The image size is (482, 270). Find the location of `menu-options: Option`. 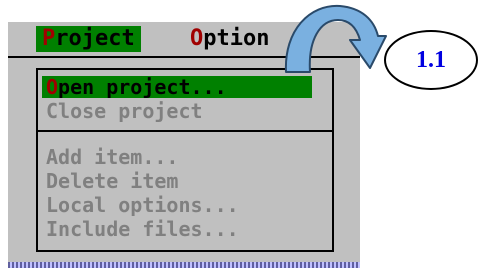

menu-options: Option is located at coordinates (230, 39).